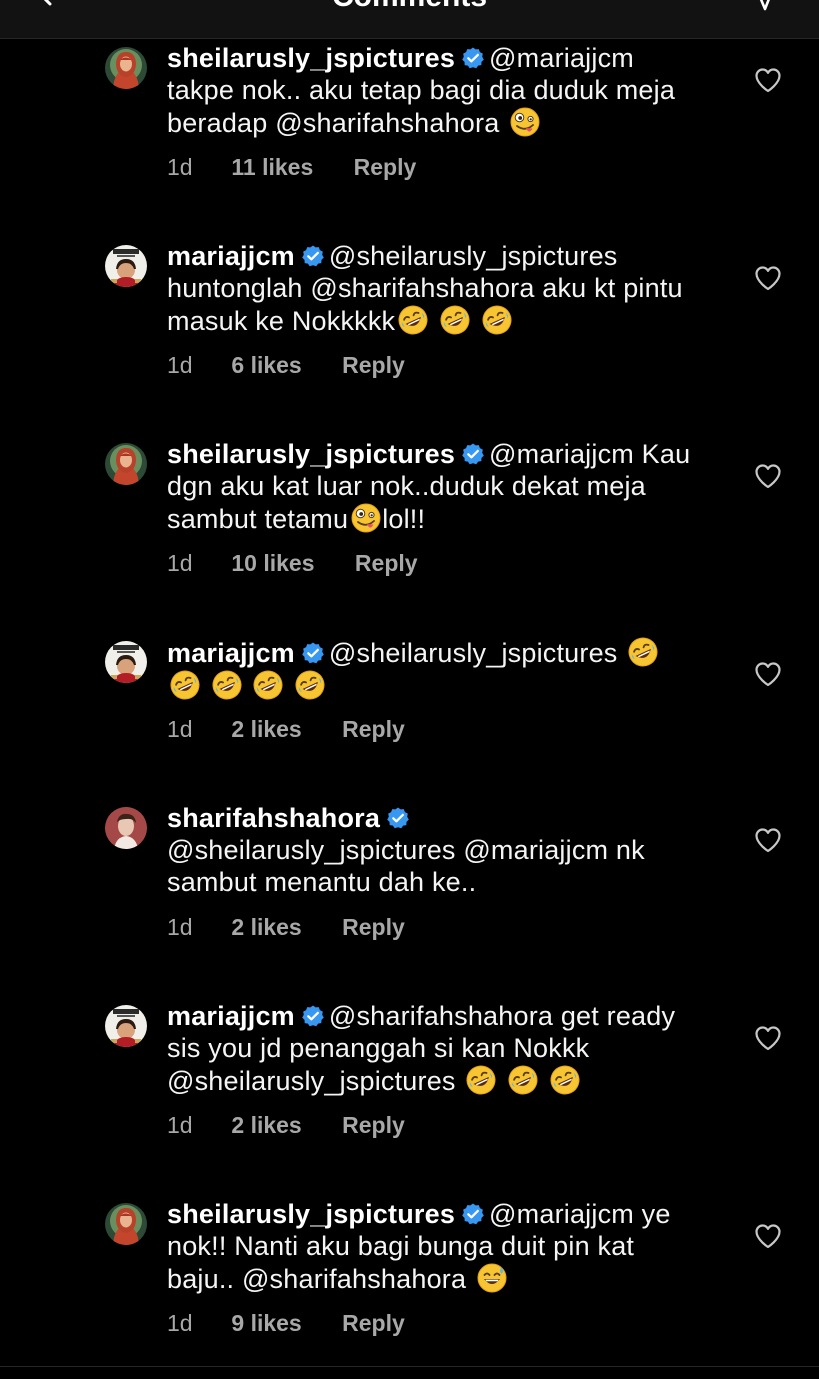 The height and width of the screenshot is (1379, 819). Describe the element at coordinates (406, 850) in the screenshot. I see `comment-text: @sheilarusly_jspictures @mariajjcm nk` at that location.